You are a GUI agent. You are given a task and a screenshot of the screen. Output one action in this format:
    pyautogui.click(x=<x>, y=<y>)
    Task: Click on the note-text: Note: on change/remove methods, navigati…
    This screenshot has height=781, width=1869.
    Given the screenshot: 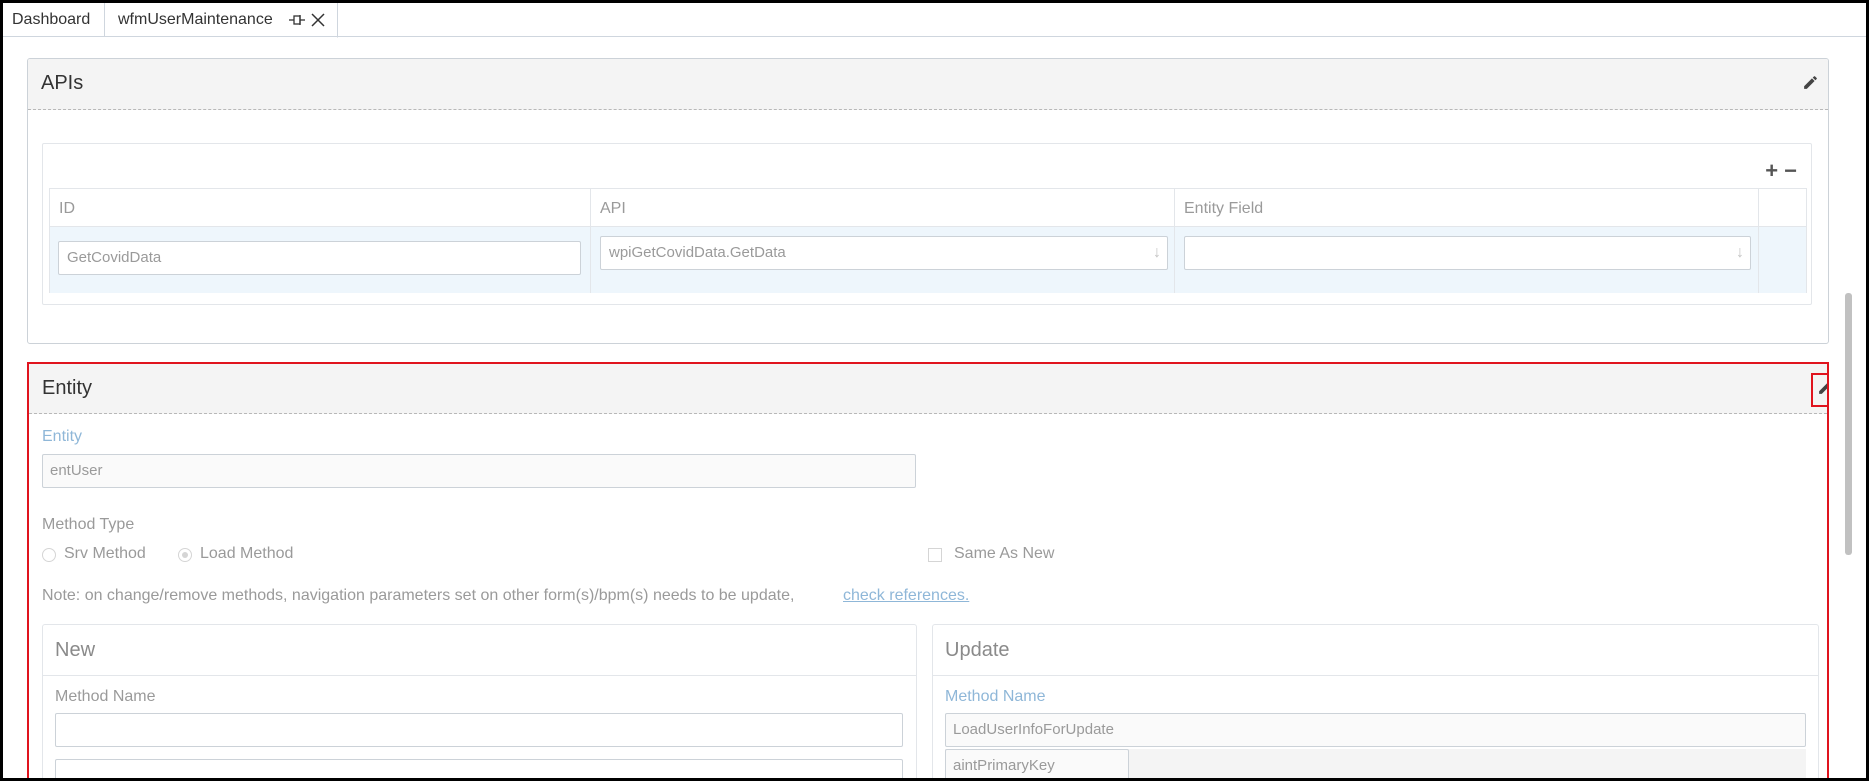 What is the action you would take?
    pyautogui.click(x=418, y=595)
    